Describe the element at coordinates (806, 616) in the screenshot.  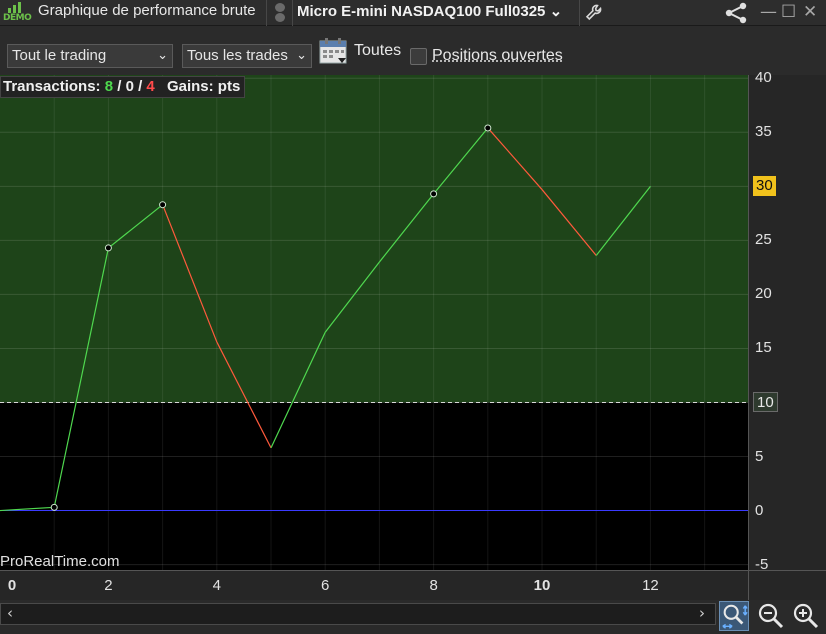
I see `zoom-in-icon` at that location.